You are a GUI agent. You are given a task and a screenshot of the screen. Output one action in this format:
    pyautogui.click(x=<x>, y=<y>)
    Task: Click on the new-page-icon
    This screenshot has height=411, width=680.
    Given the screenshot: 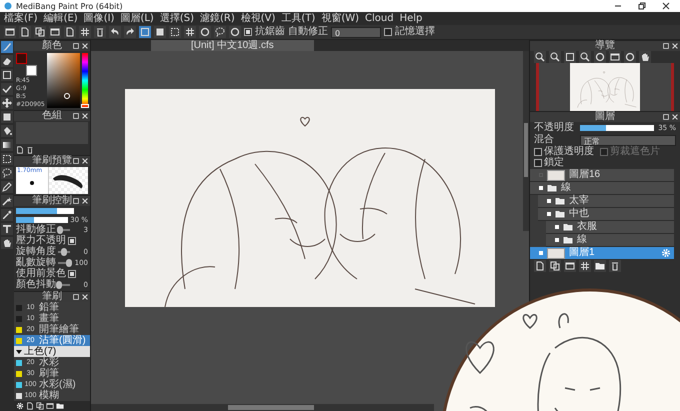 What is the action you would take?
    pyautogui.click(x=70, y=32)
    